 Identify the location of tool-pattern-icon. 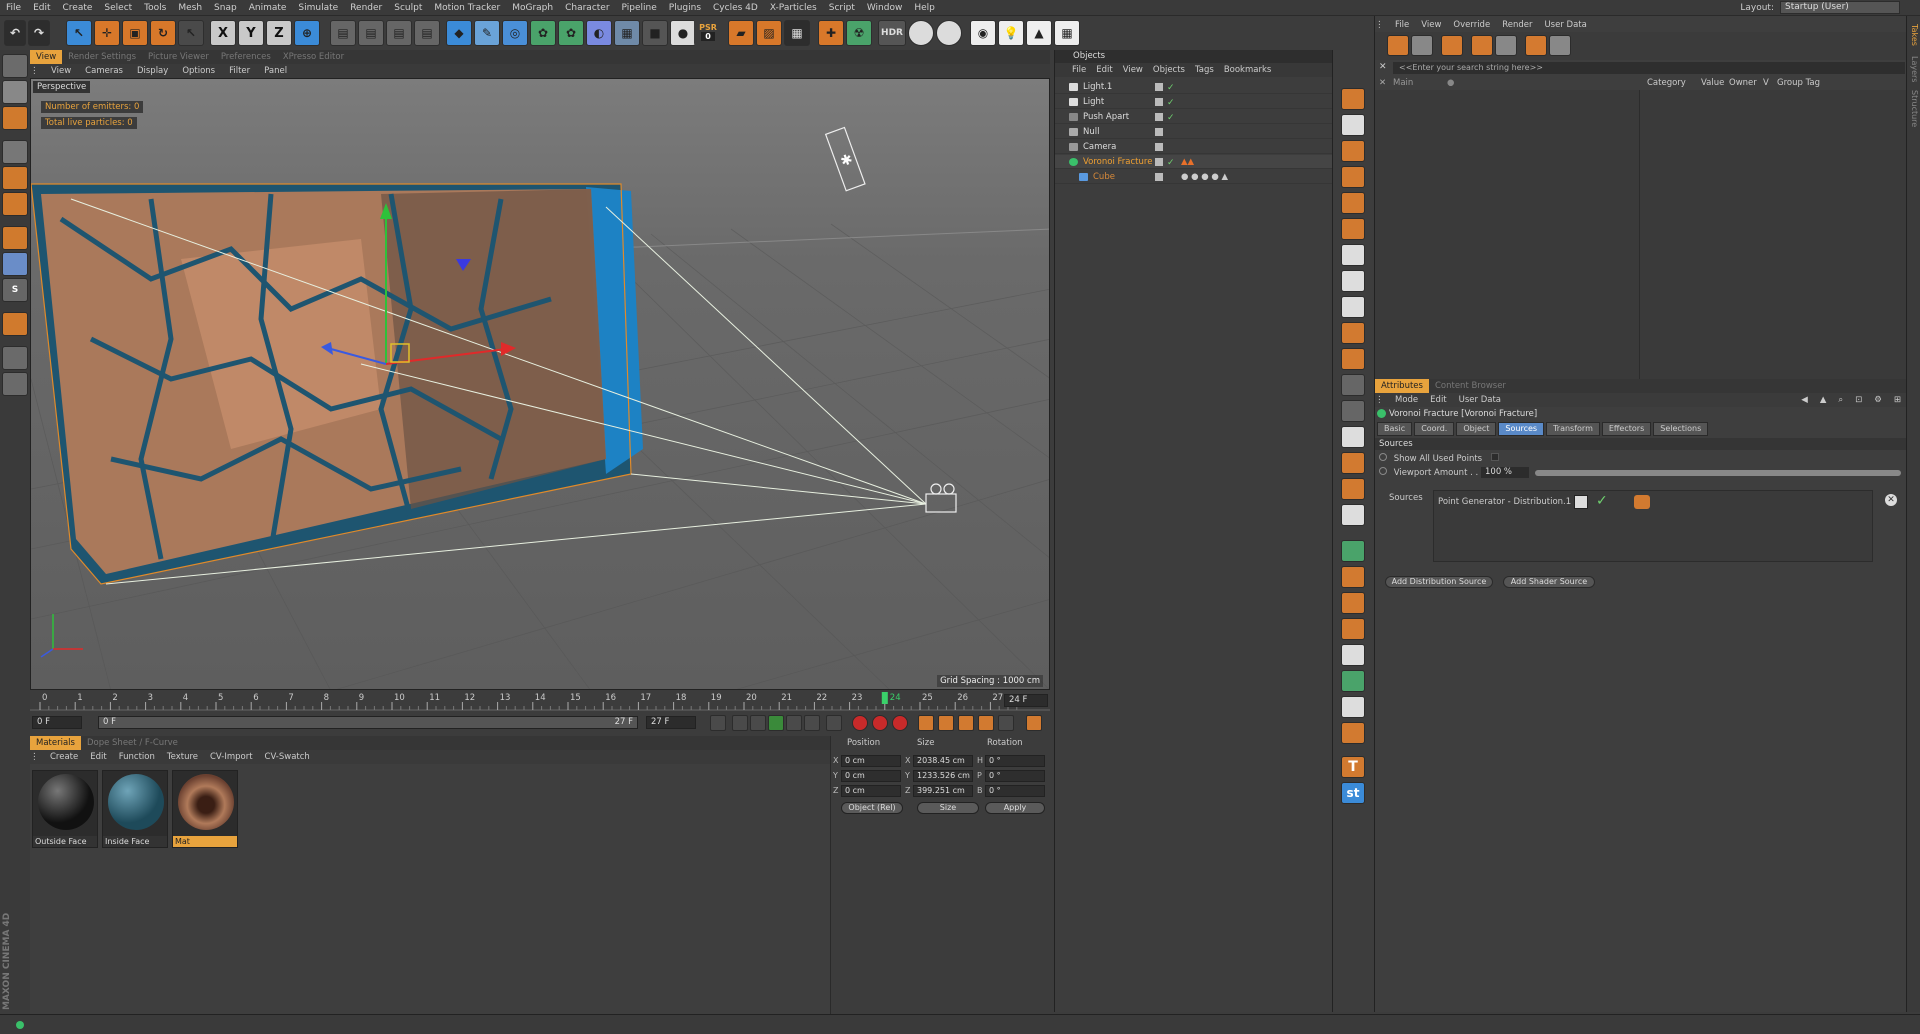
(1353, 385).